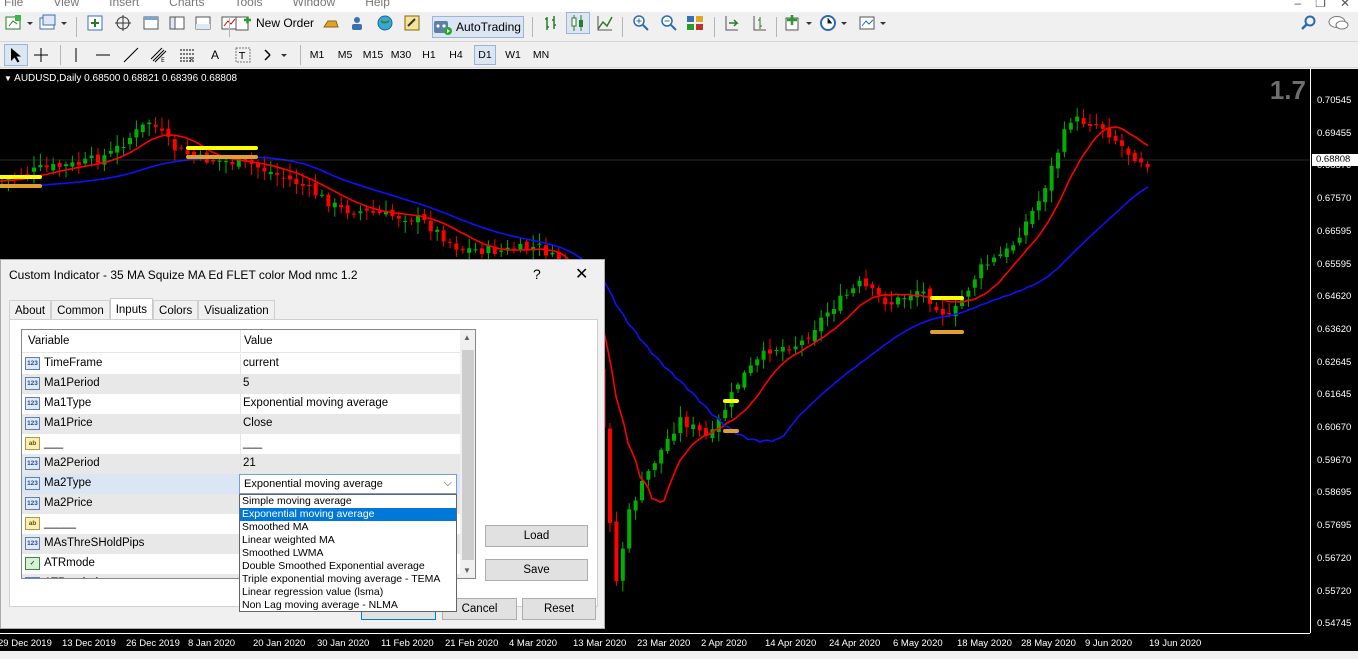  I want to click on input-value: 21, so click(249, 463).